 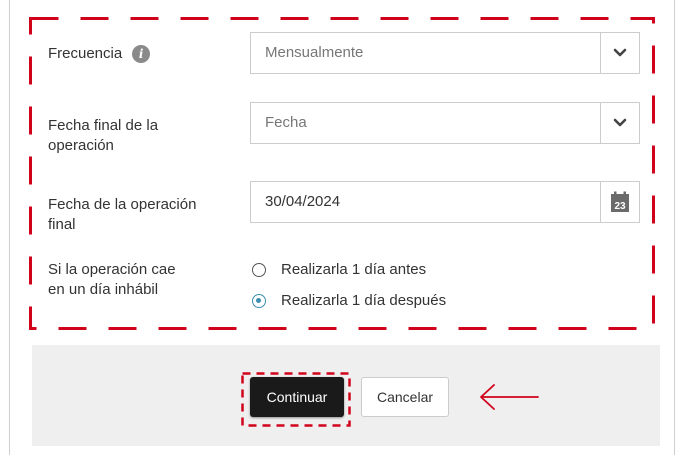 I want to click on radio-label-after: Realizarla 1 día después, so click(x=364, y=300).